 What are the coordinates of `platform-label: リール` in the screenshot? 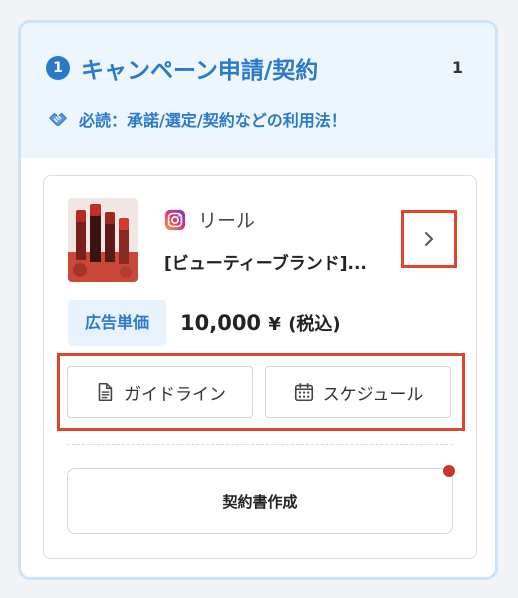 It's located at (227, 221).